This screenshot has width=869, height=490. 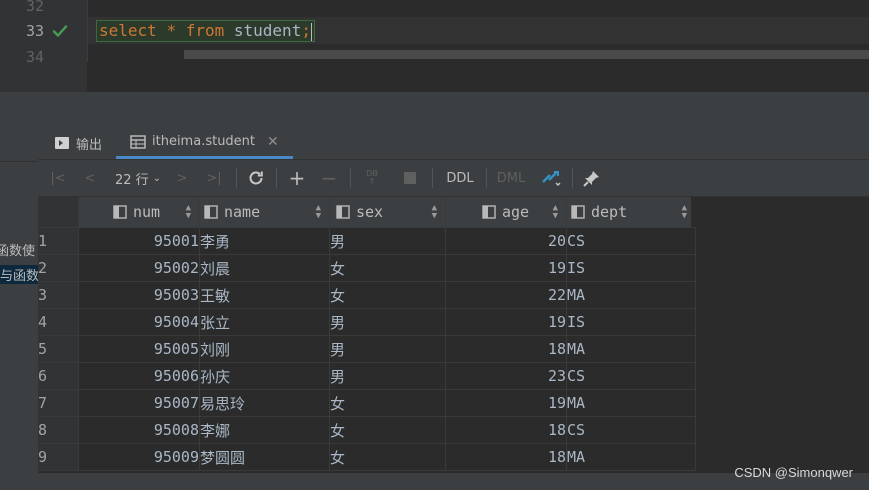 What do you see at coordinates (264, 457) in the screenshot?
I see `cell-name: 梦圆圆` at bounding box center [264, 457].